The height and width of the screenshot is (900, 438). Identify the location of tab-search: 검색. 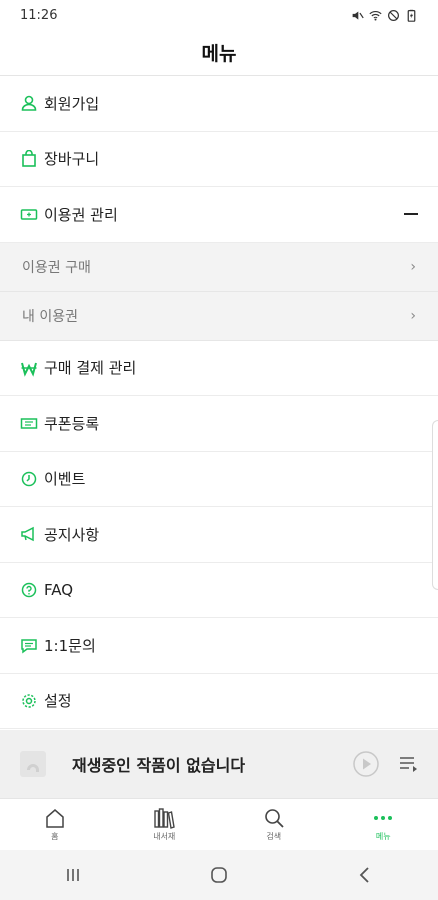
(274, 824).